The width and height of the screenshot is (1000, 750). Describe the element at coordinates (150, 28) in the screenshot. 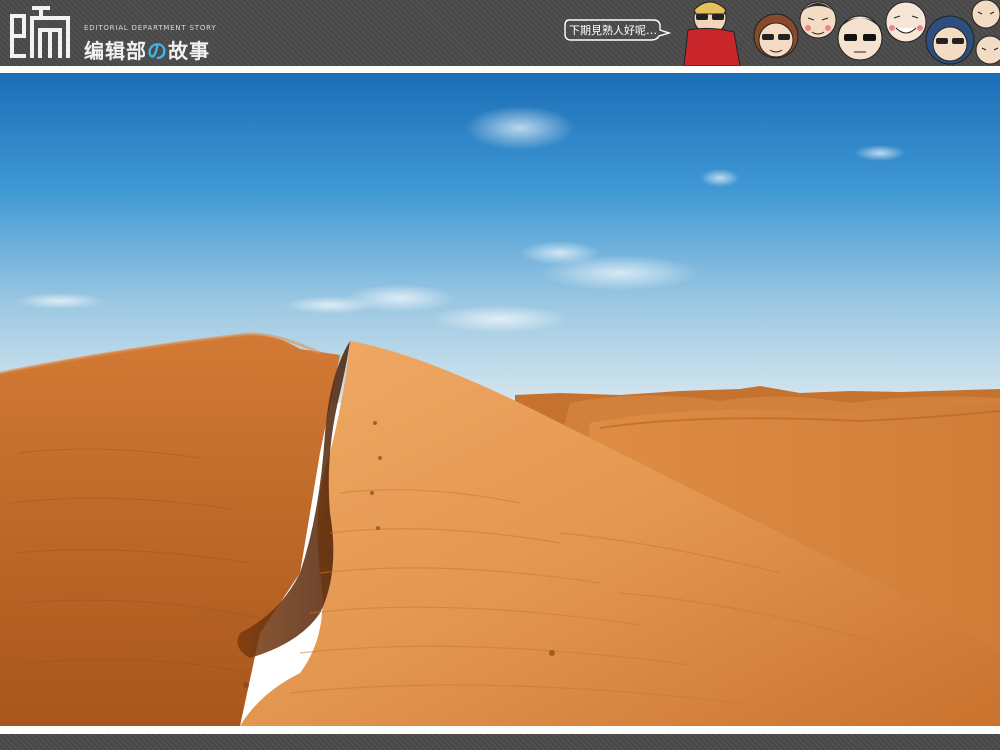

I see `logo-tagline: EDITORIAL DEPARTMENT STORY` at that location.